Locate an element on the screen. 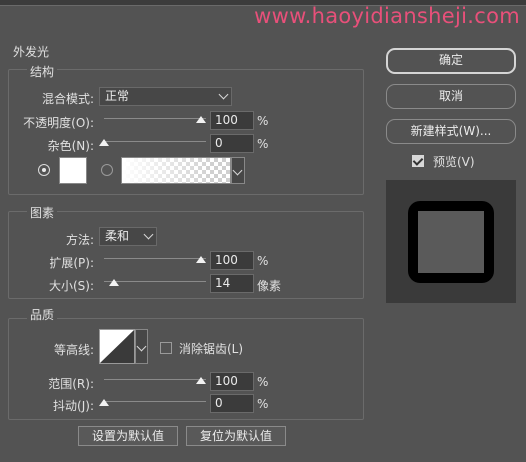 The image size is (526, 462). contour-dropdown-button is located at coordinates (141, 346).